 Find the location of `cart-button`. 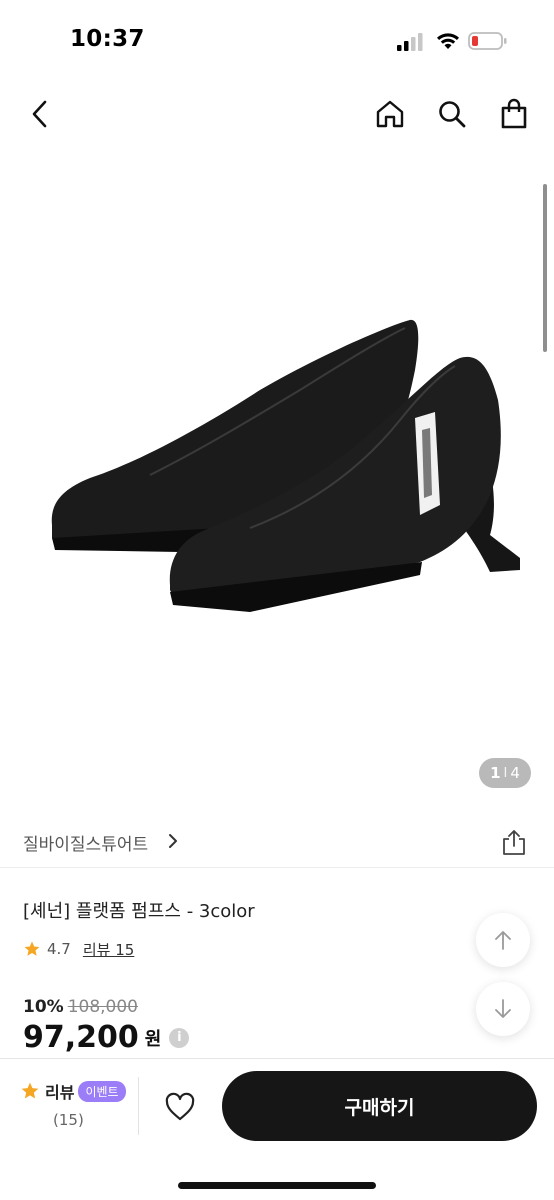

cart-button is located at coordinates (514, 114).